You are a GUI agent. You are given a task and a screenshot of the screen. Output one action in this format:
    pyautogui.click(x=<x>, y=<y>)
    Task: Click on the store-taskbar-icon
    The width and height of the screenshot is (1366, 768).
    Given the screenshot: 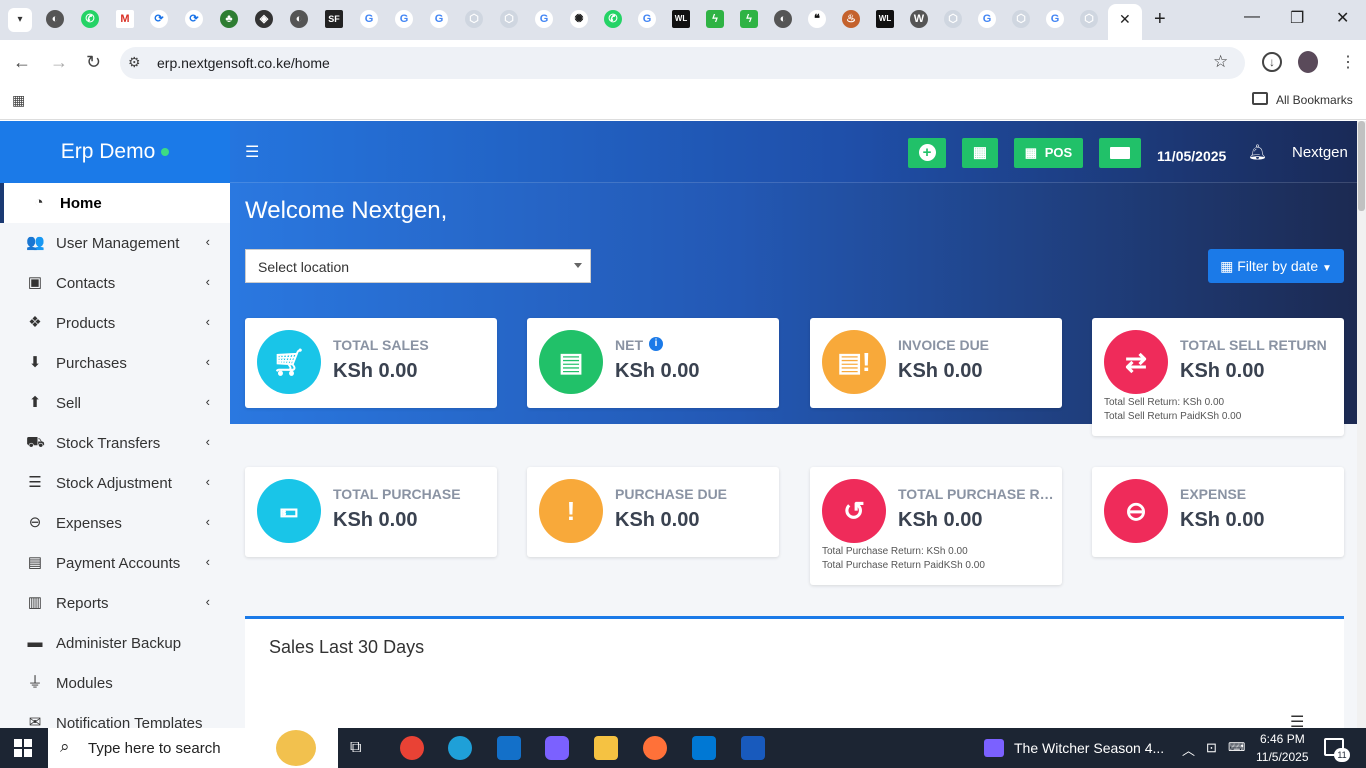 What is the action you would take?
    pyautogui.click(x=704, y=748)
    